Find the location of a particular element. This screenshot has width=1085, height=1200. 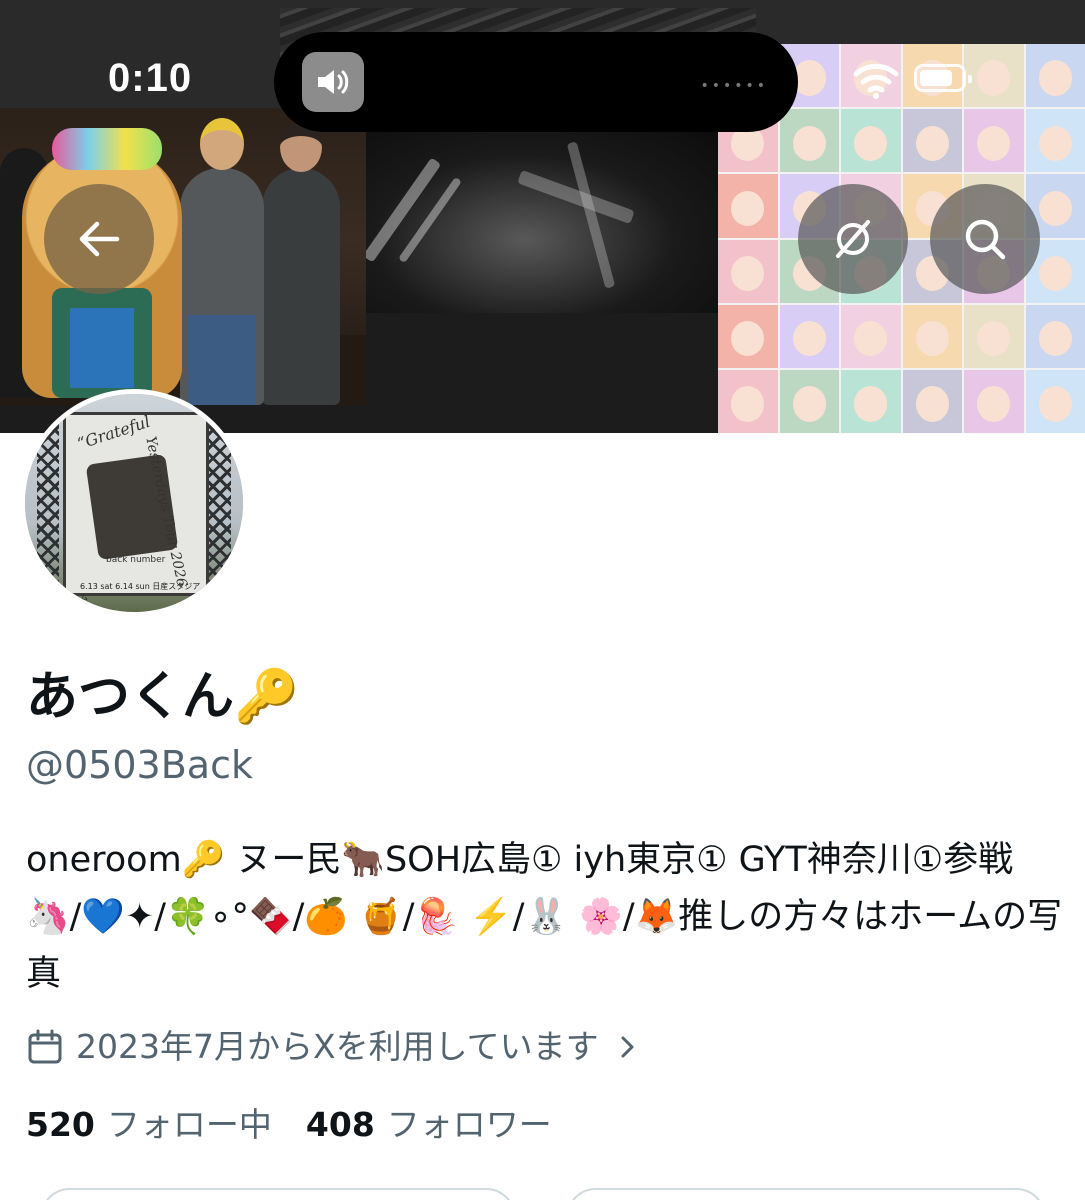

back-button is located at coordinates (99, 239).